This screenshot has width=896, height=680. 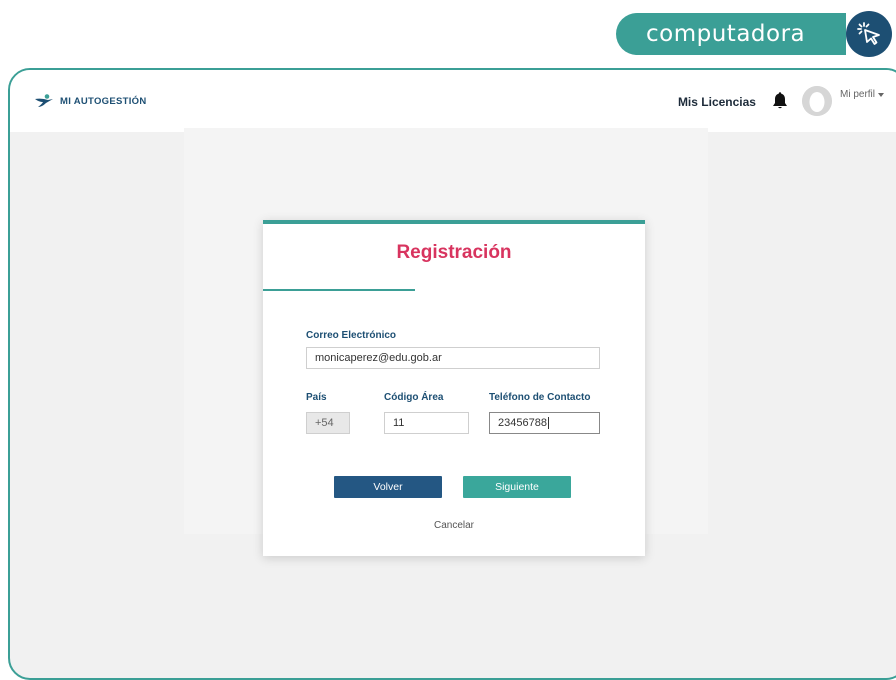 I want to click on top-navbar: MI AUTOGESTIÓN Mis Licencias Mi perfil, so click(x=453, y=101).